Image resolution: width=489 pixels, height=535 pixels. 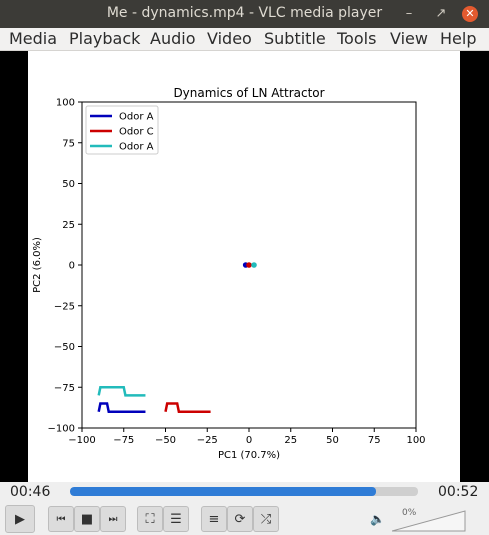 What do you see at coordinates (470, 14) in the screenshot?
I see `close-icon: ✕` at bounding box center [470, 14].